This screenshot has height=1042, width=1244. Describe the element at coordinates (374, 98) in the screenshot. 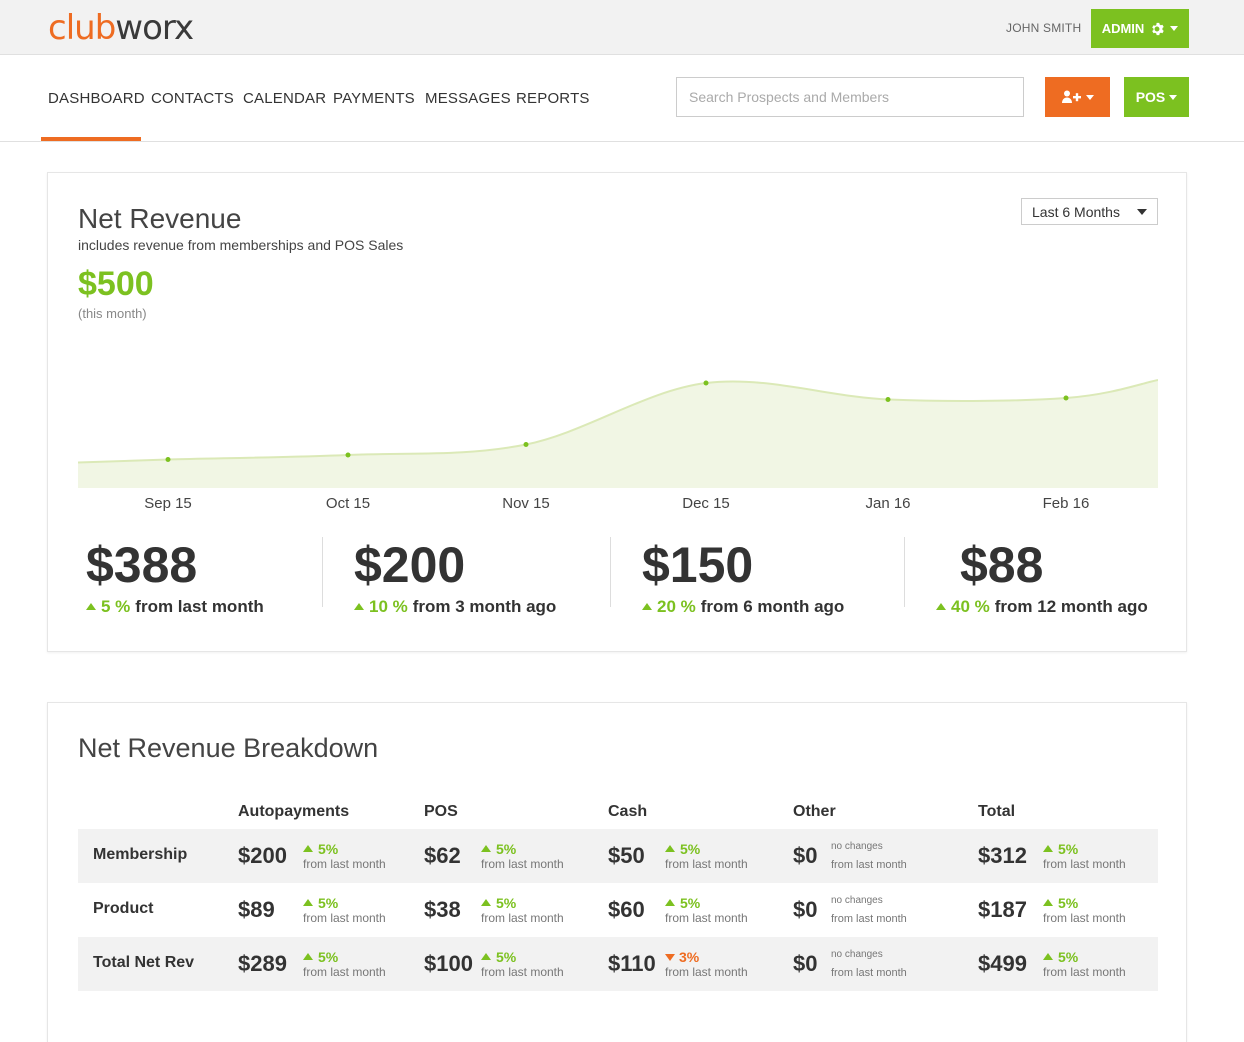

I see `nav-payments: PAYMENTS` at that location.